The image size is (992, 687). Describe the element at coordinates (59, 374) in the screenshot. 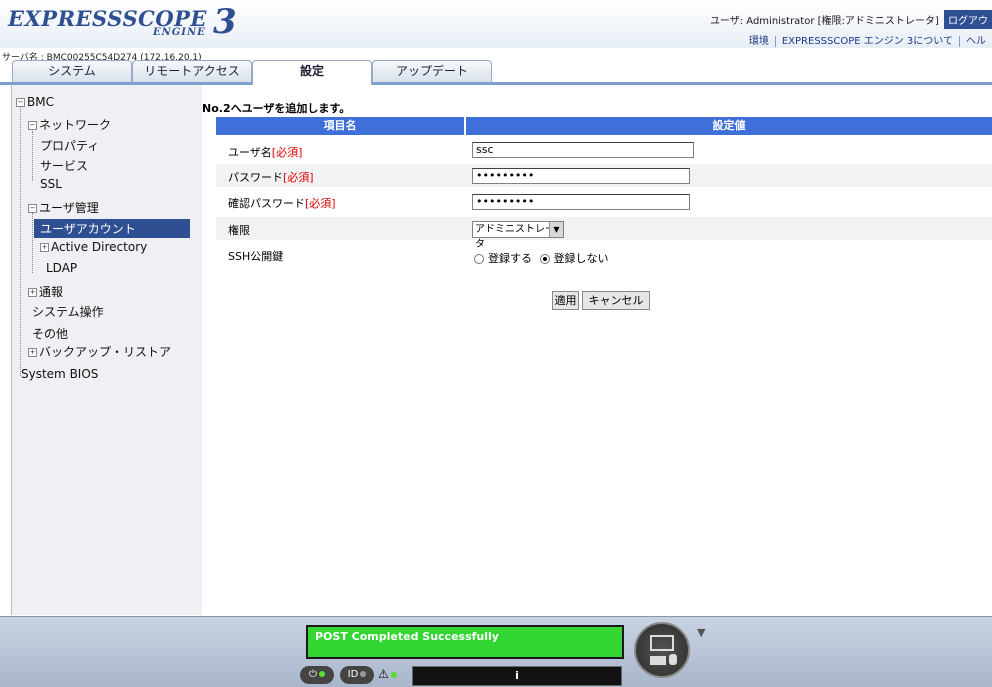

I see `tree-item-system-bios: System BIOS` at that location.